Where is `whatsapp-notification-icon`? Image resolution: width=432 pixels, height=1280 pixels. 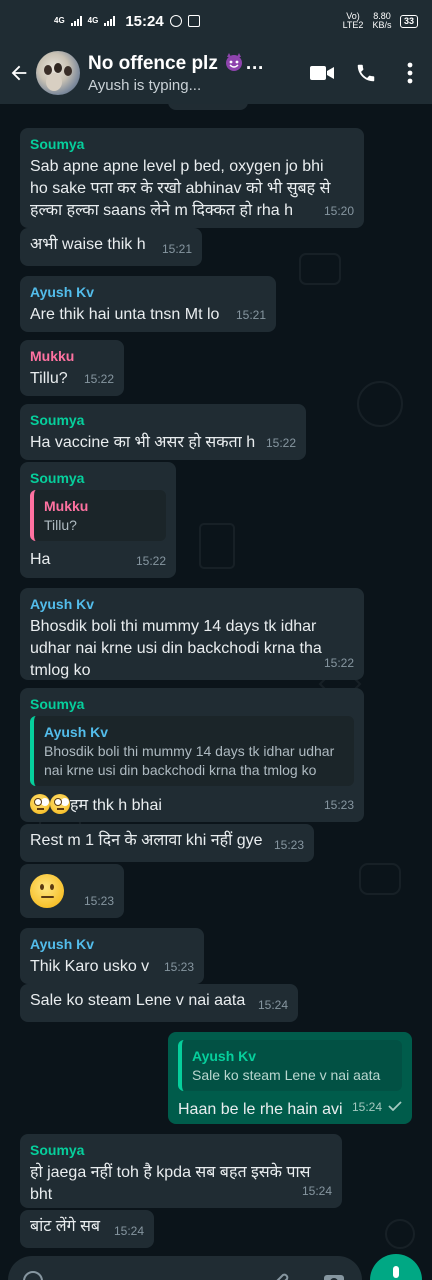 whatsapp-notification-icon is located at coordinates (175, 21).